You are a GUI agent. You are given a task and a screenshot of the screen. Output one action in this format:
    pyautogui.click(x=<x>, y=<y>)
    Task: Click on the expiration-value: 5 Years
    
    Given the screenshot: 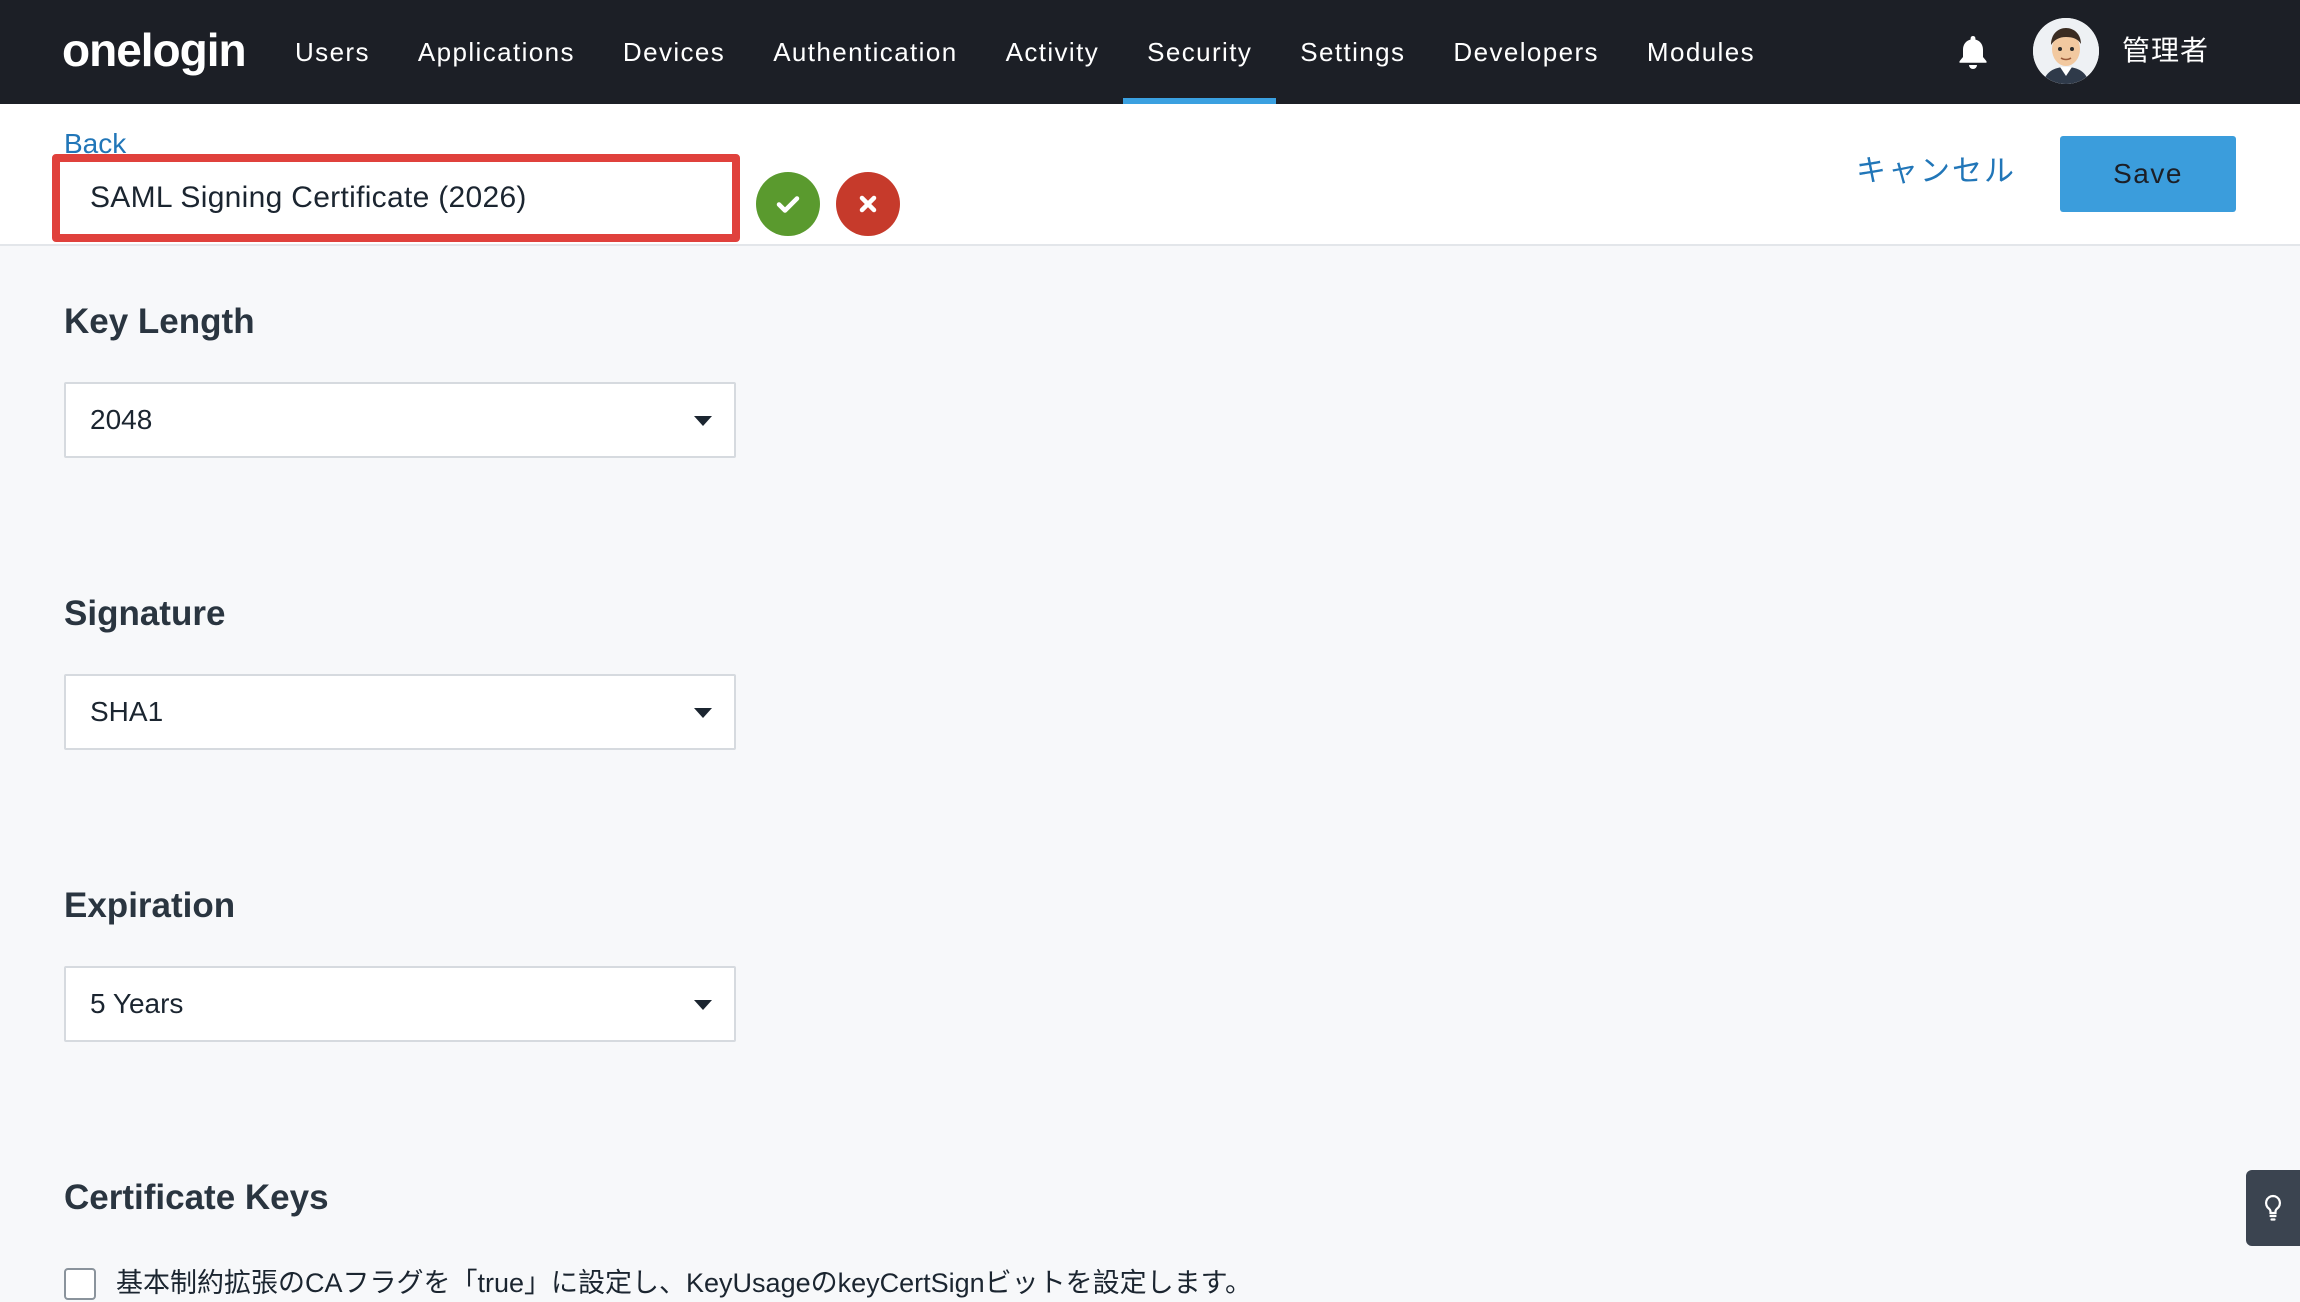 What is the action you would take?
    pyautogui.click(x=137, y=1003)
    